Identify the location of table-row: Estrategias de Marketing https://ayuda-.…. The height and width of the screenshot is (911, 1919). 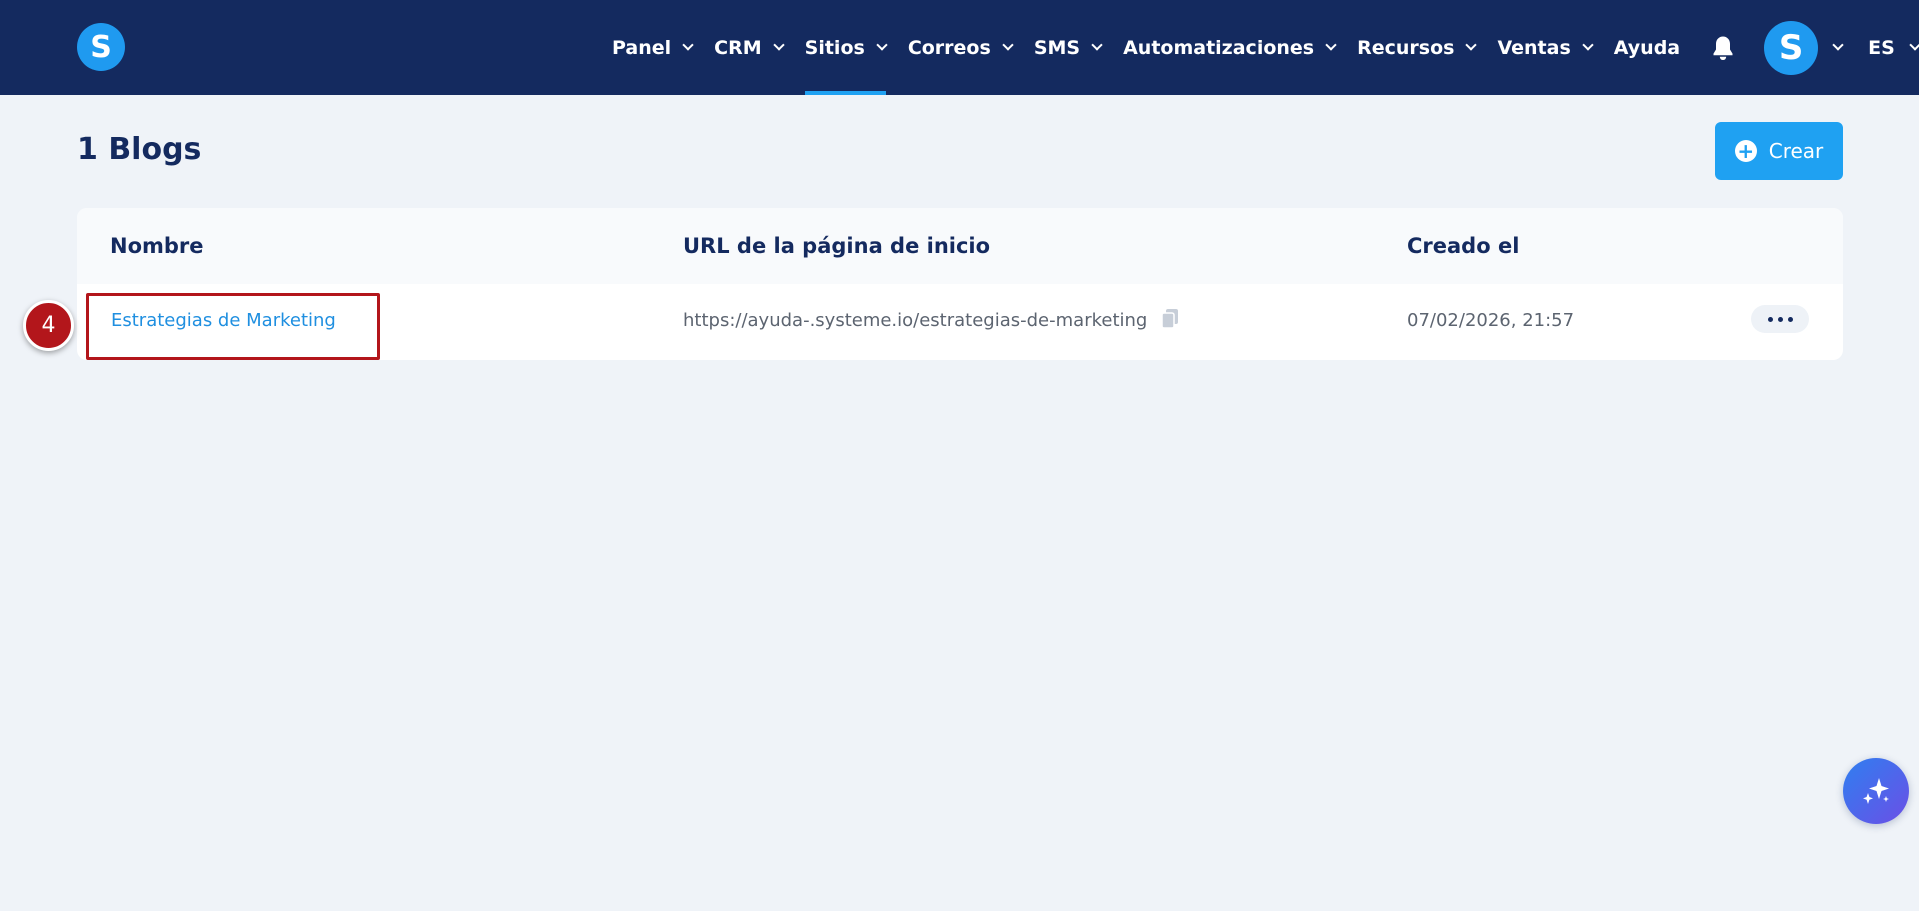
(960, 322).